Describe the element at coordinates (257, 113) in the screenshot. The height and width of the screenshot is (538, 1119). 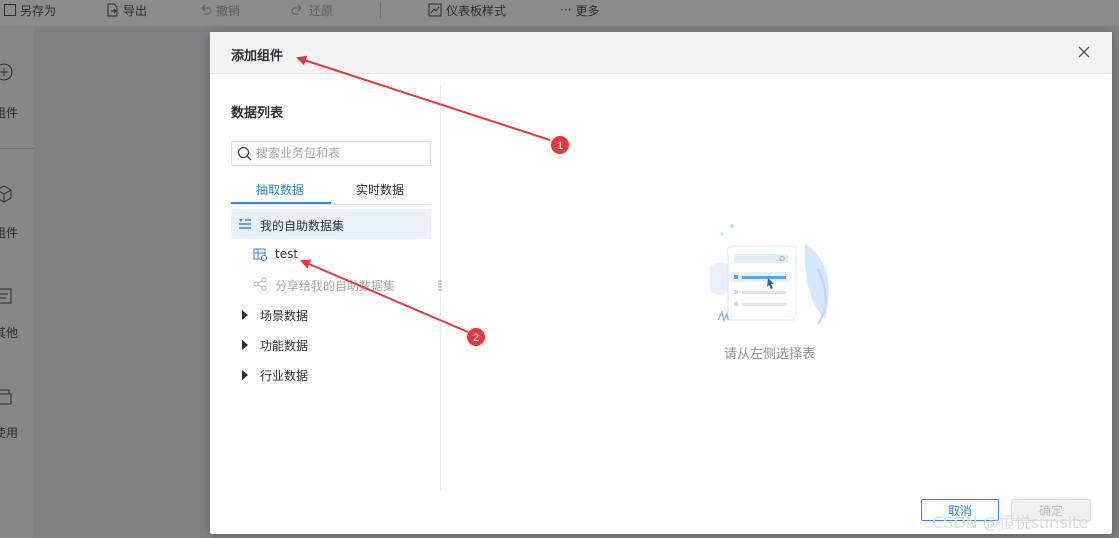
I see `data-list-title: 数据列表` at that location.